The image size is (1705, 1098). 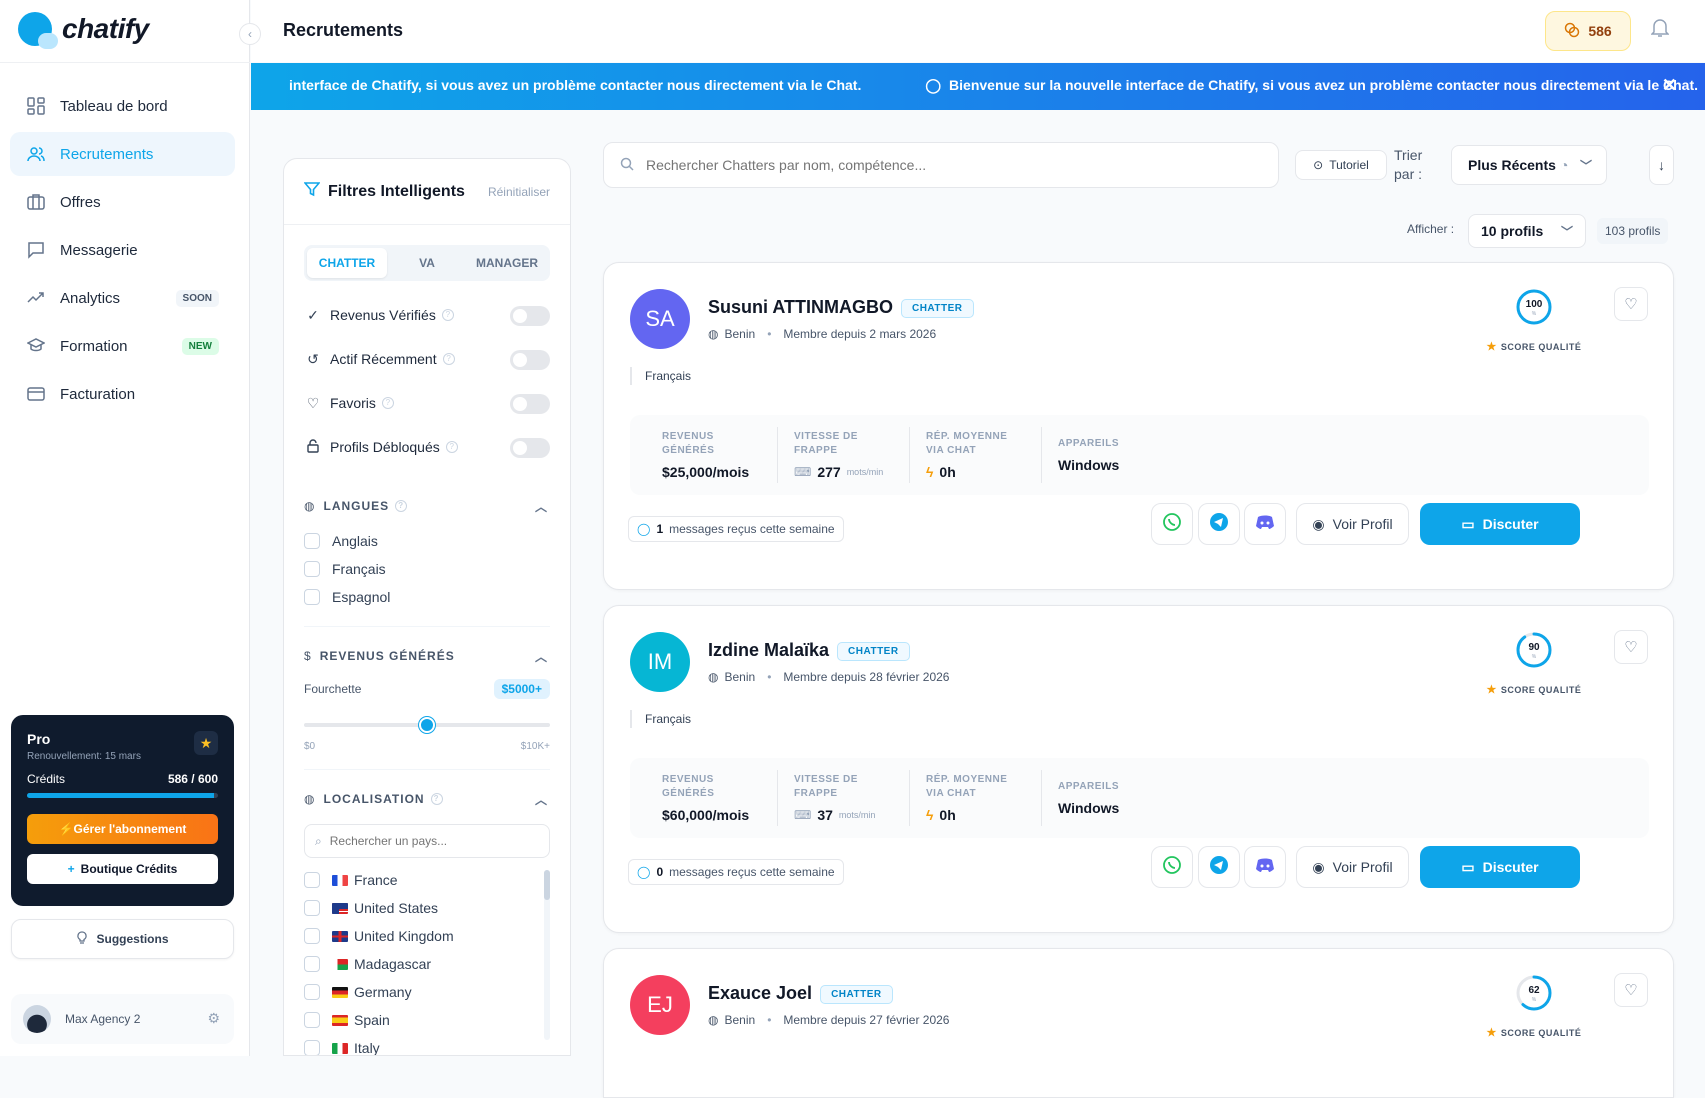 What do you see at coordinates (1529, 165) in the screenshot?
I see `sort-select: Plus Récents ◔ ﹀` at bounding box center [1529, 165].